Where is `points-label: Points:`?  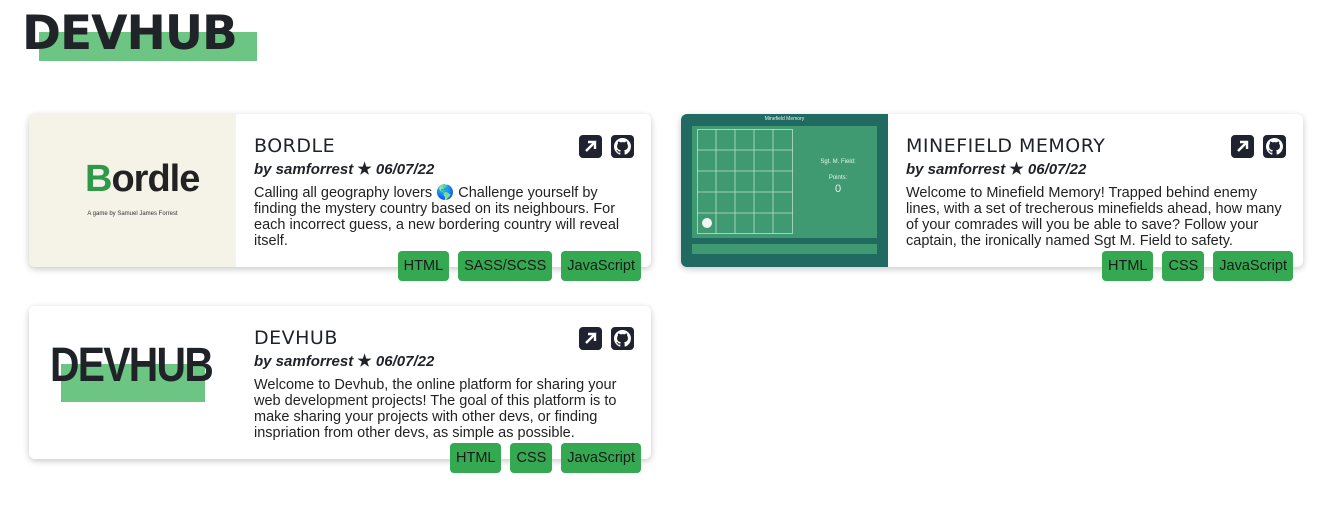 points-label: Points: is located at coordinates (838, 178).